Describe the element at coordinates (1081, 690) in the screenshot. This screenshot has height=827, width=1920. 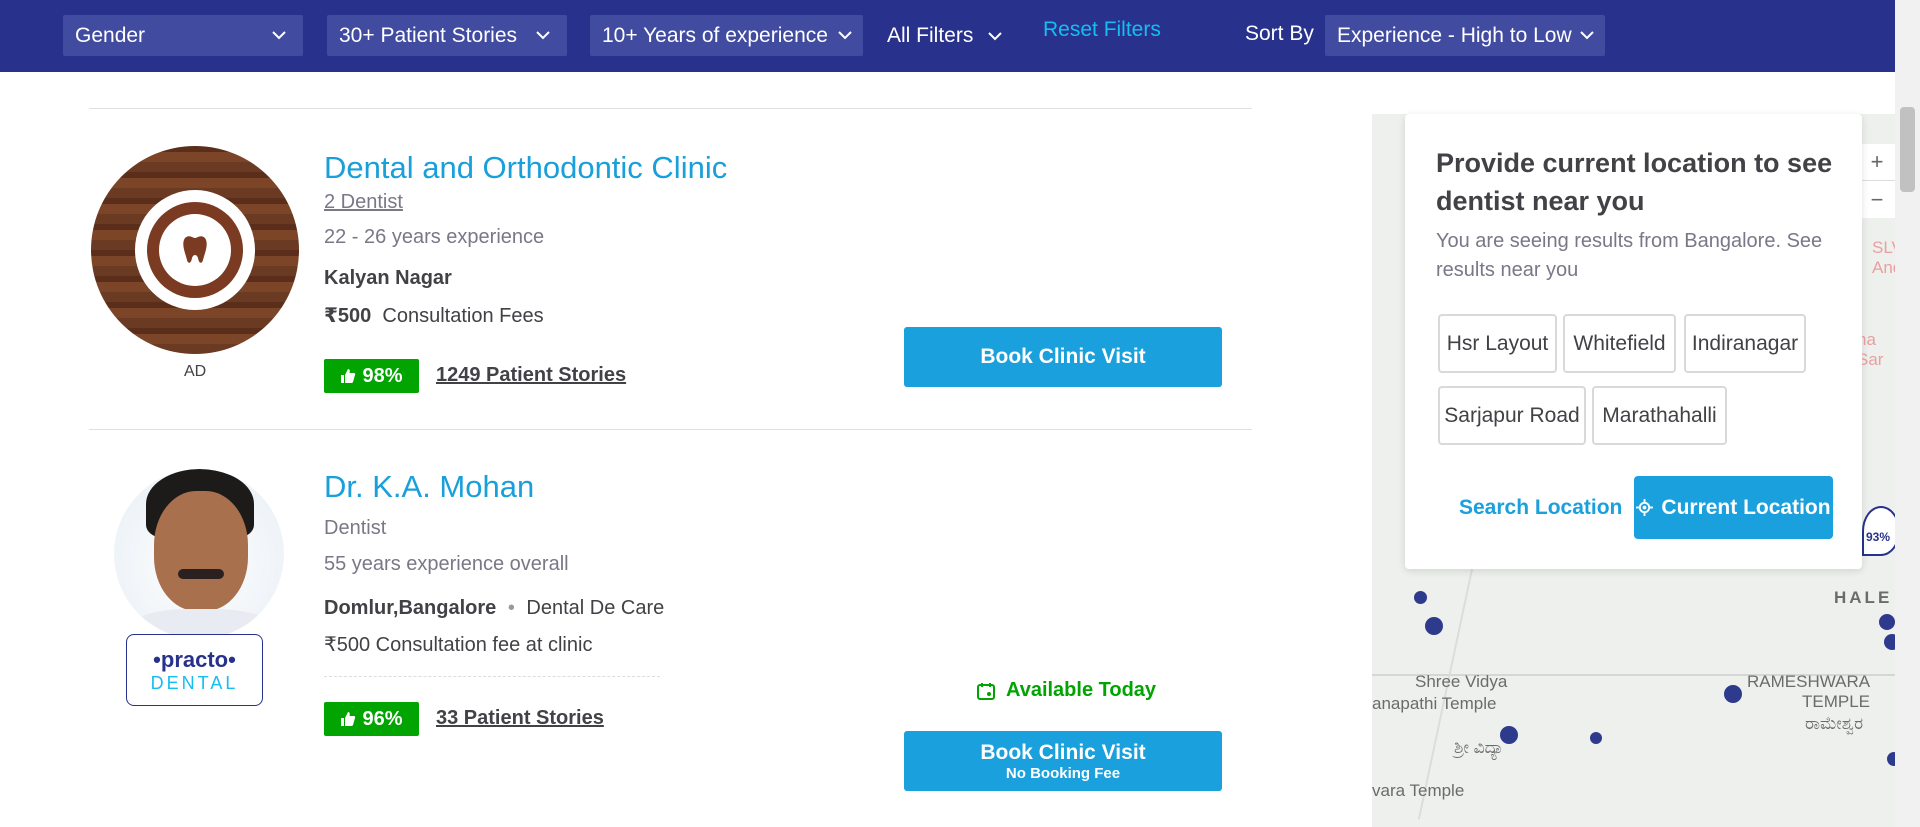
I see `availability-label: Available Today` at that location.